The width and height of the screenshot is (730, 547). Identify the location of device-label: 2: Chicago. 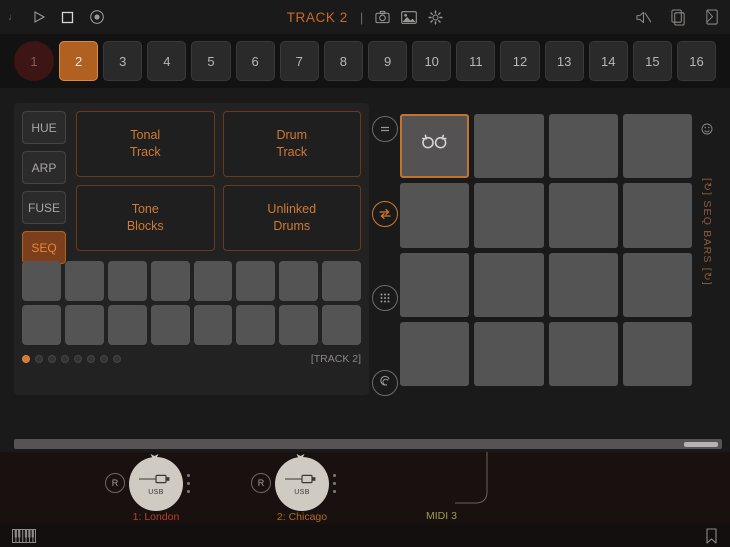
(302, 517).